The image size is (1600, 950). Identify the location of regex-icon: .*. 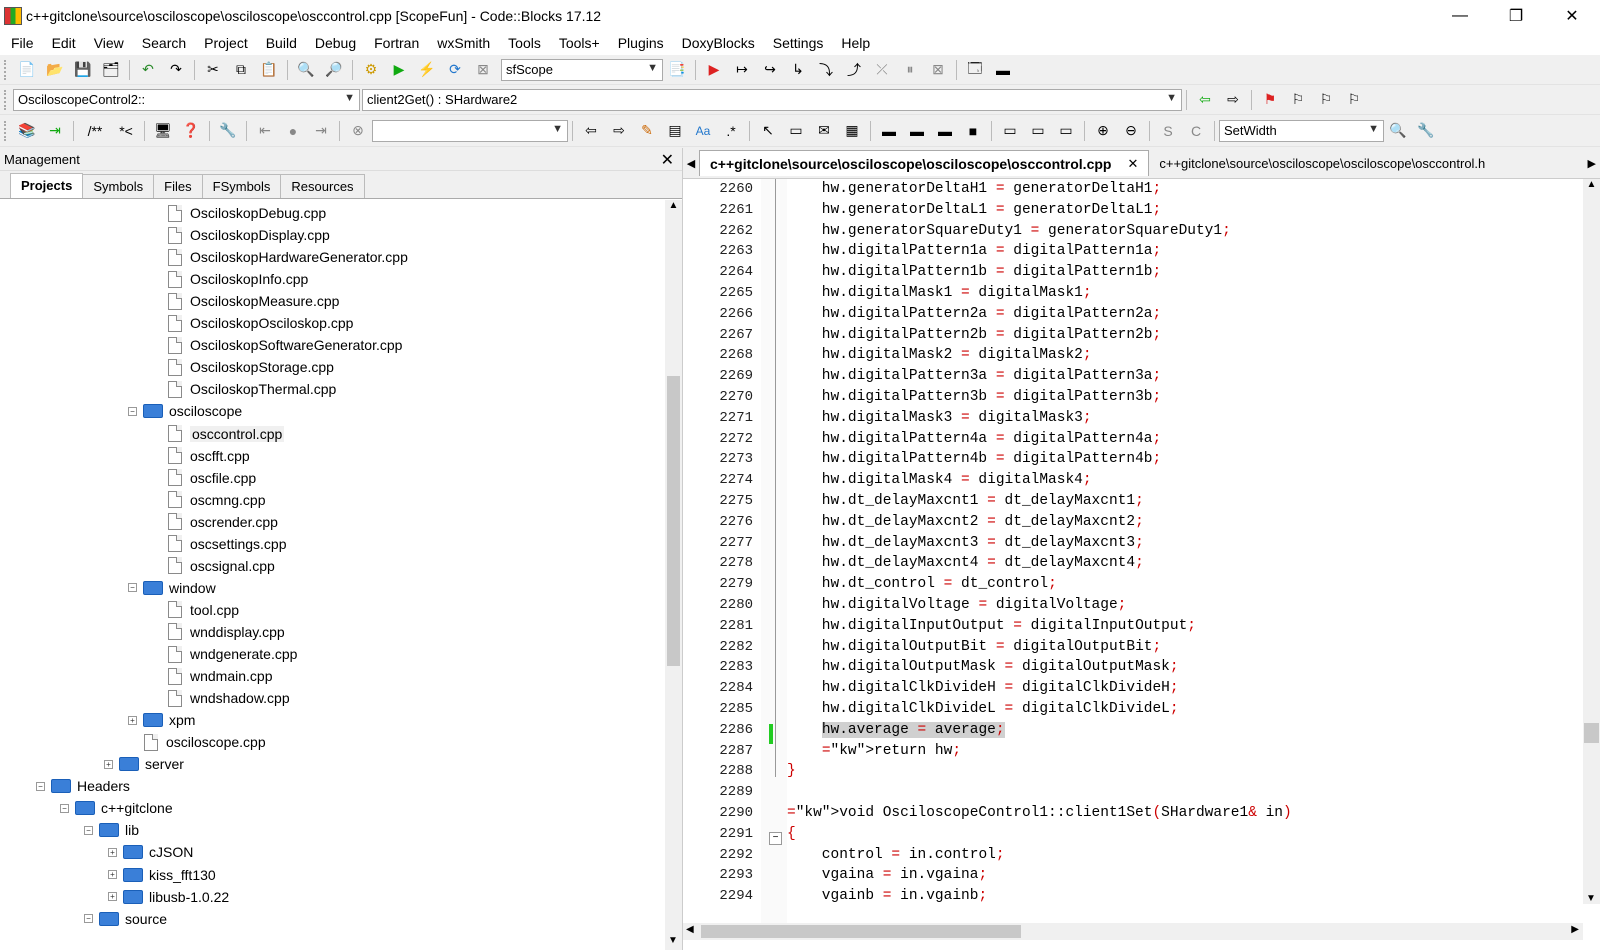
(731, 131).